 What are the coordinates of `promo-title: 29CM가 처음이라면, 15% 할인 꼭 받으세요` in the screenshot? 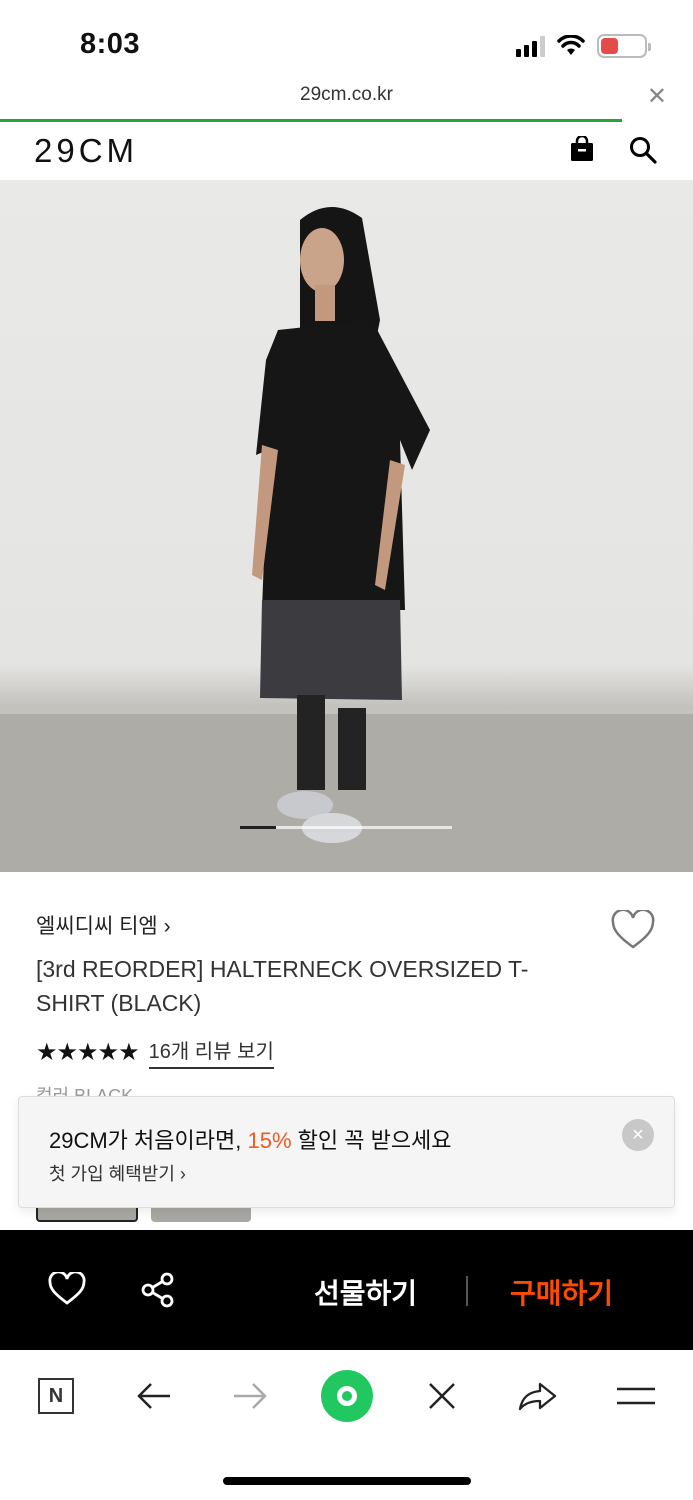 It's located at (250, 1139).